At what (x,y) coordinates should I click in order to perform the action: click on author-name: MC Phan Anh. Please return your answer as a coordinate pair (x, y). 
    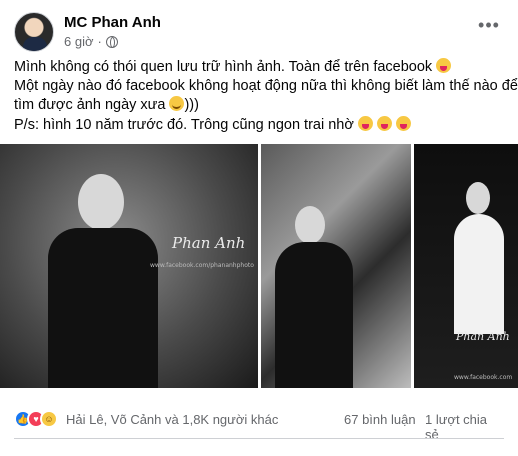
    Looking at the image, I should click on (112, 22).